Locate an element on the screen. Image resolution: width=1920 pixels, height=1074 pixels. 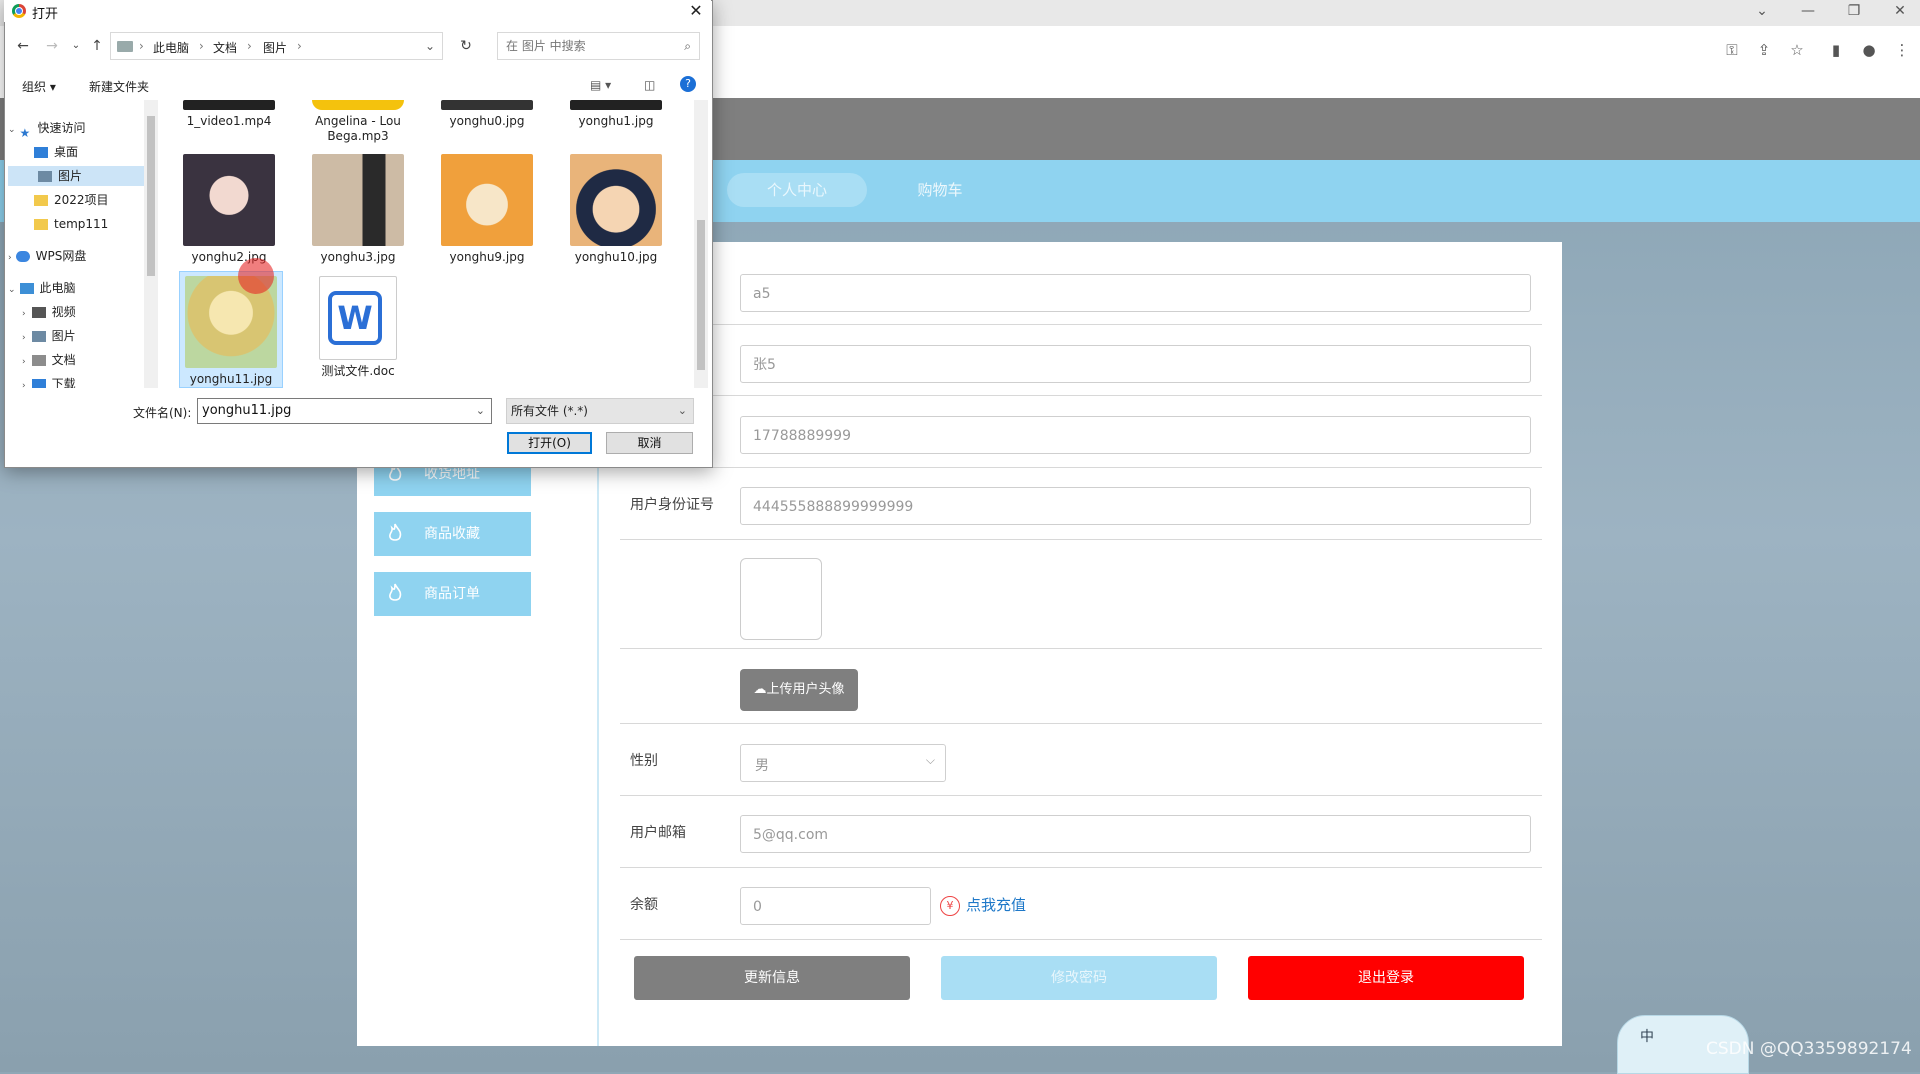
file-name: Angelina - Lou Bega.mp3 is located at coordinates (358, 128).